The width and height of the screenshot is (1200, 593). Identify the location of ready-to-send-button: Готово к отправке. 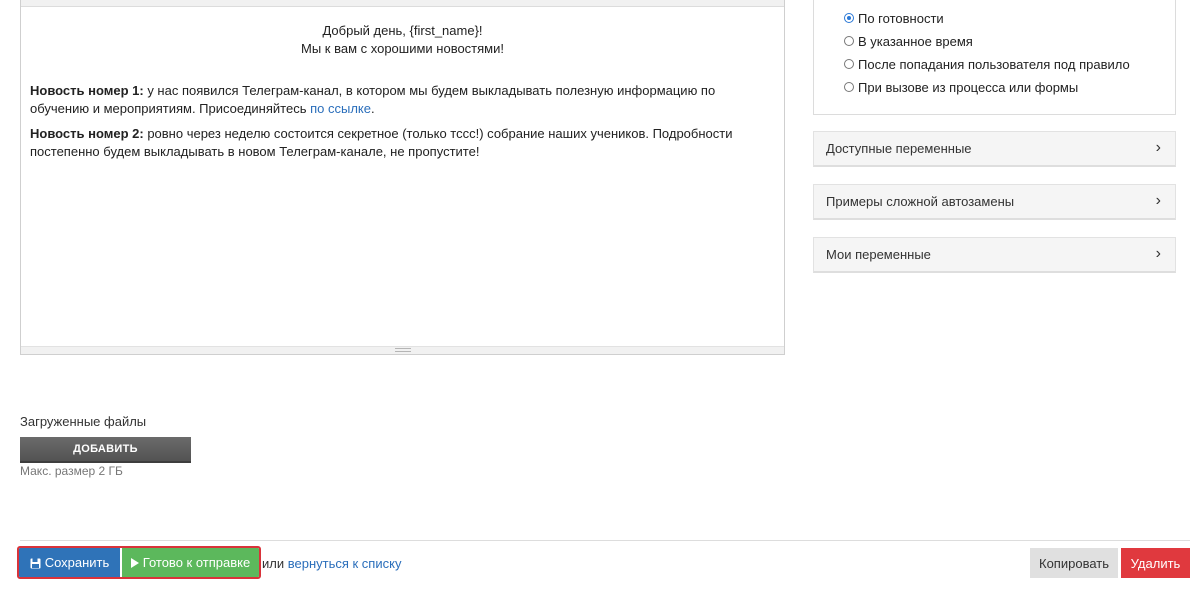
(190, 562).